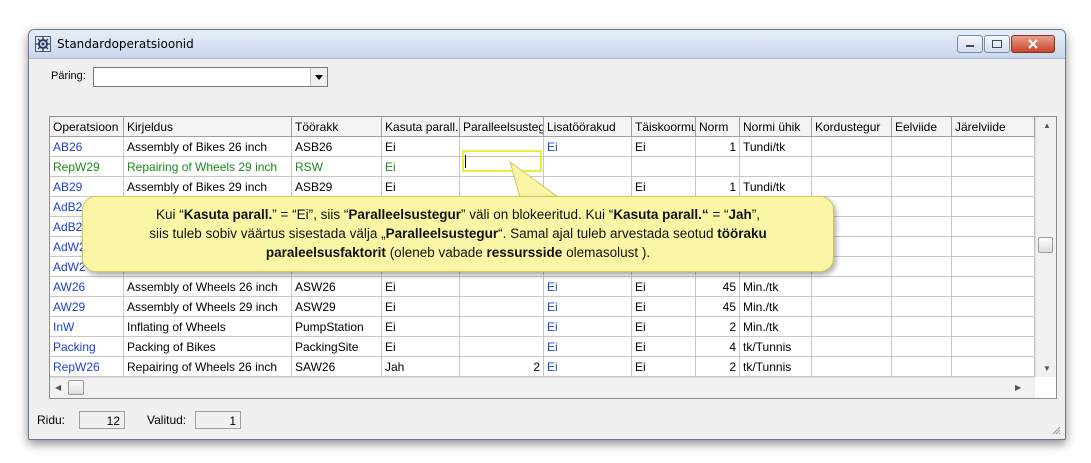  Describe the element at coordinates (76, 387) in the screenshot. I see `horizontal-scroll-thumb` at that location.